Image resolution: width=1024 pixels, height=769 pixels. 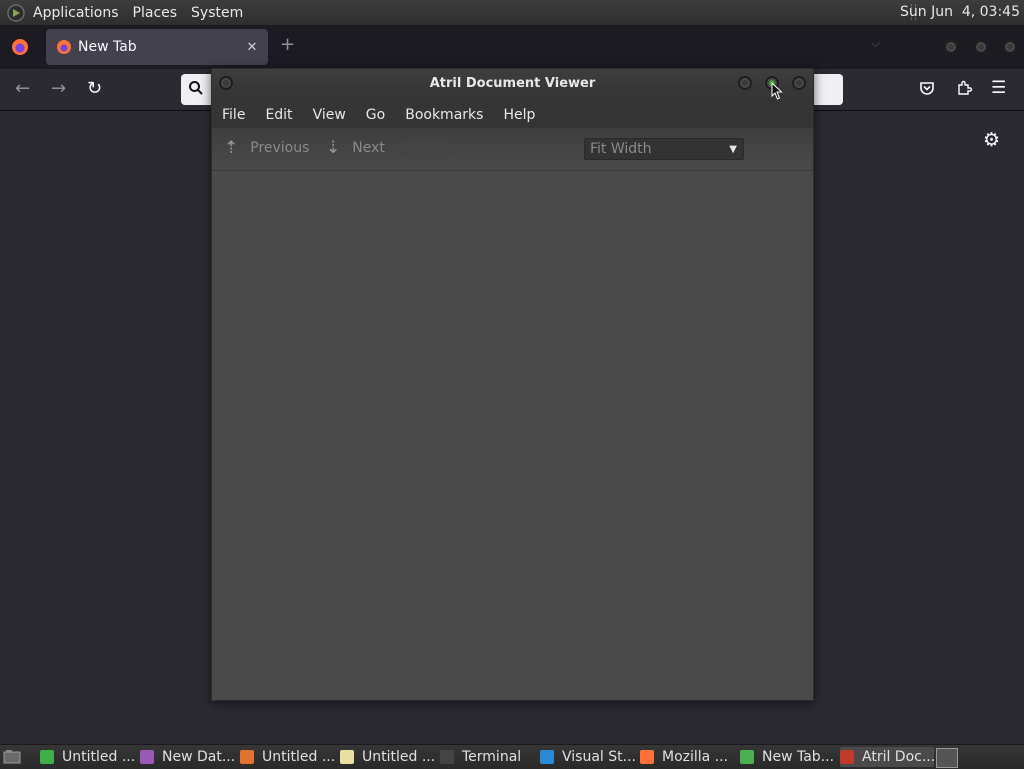 I want to click on presentation-icon, so click(x=247, y=757).